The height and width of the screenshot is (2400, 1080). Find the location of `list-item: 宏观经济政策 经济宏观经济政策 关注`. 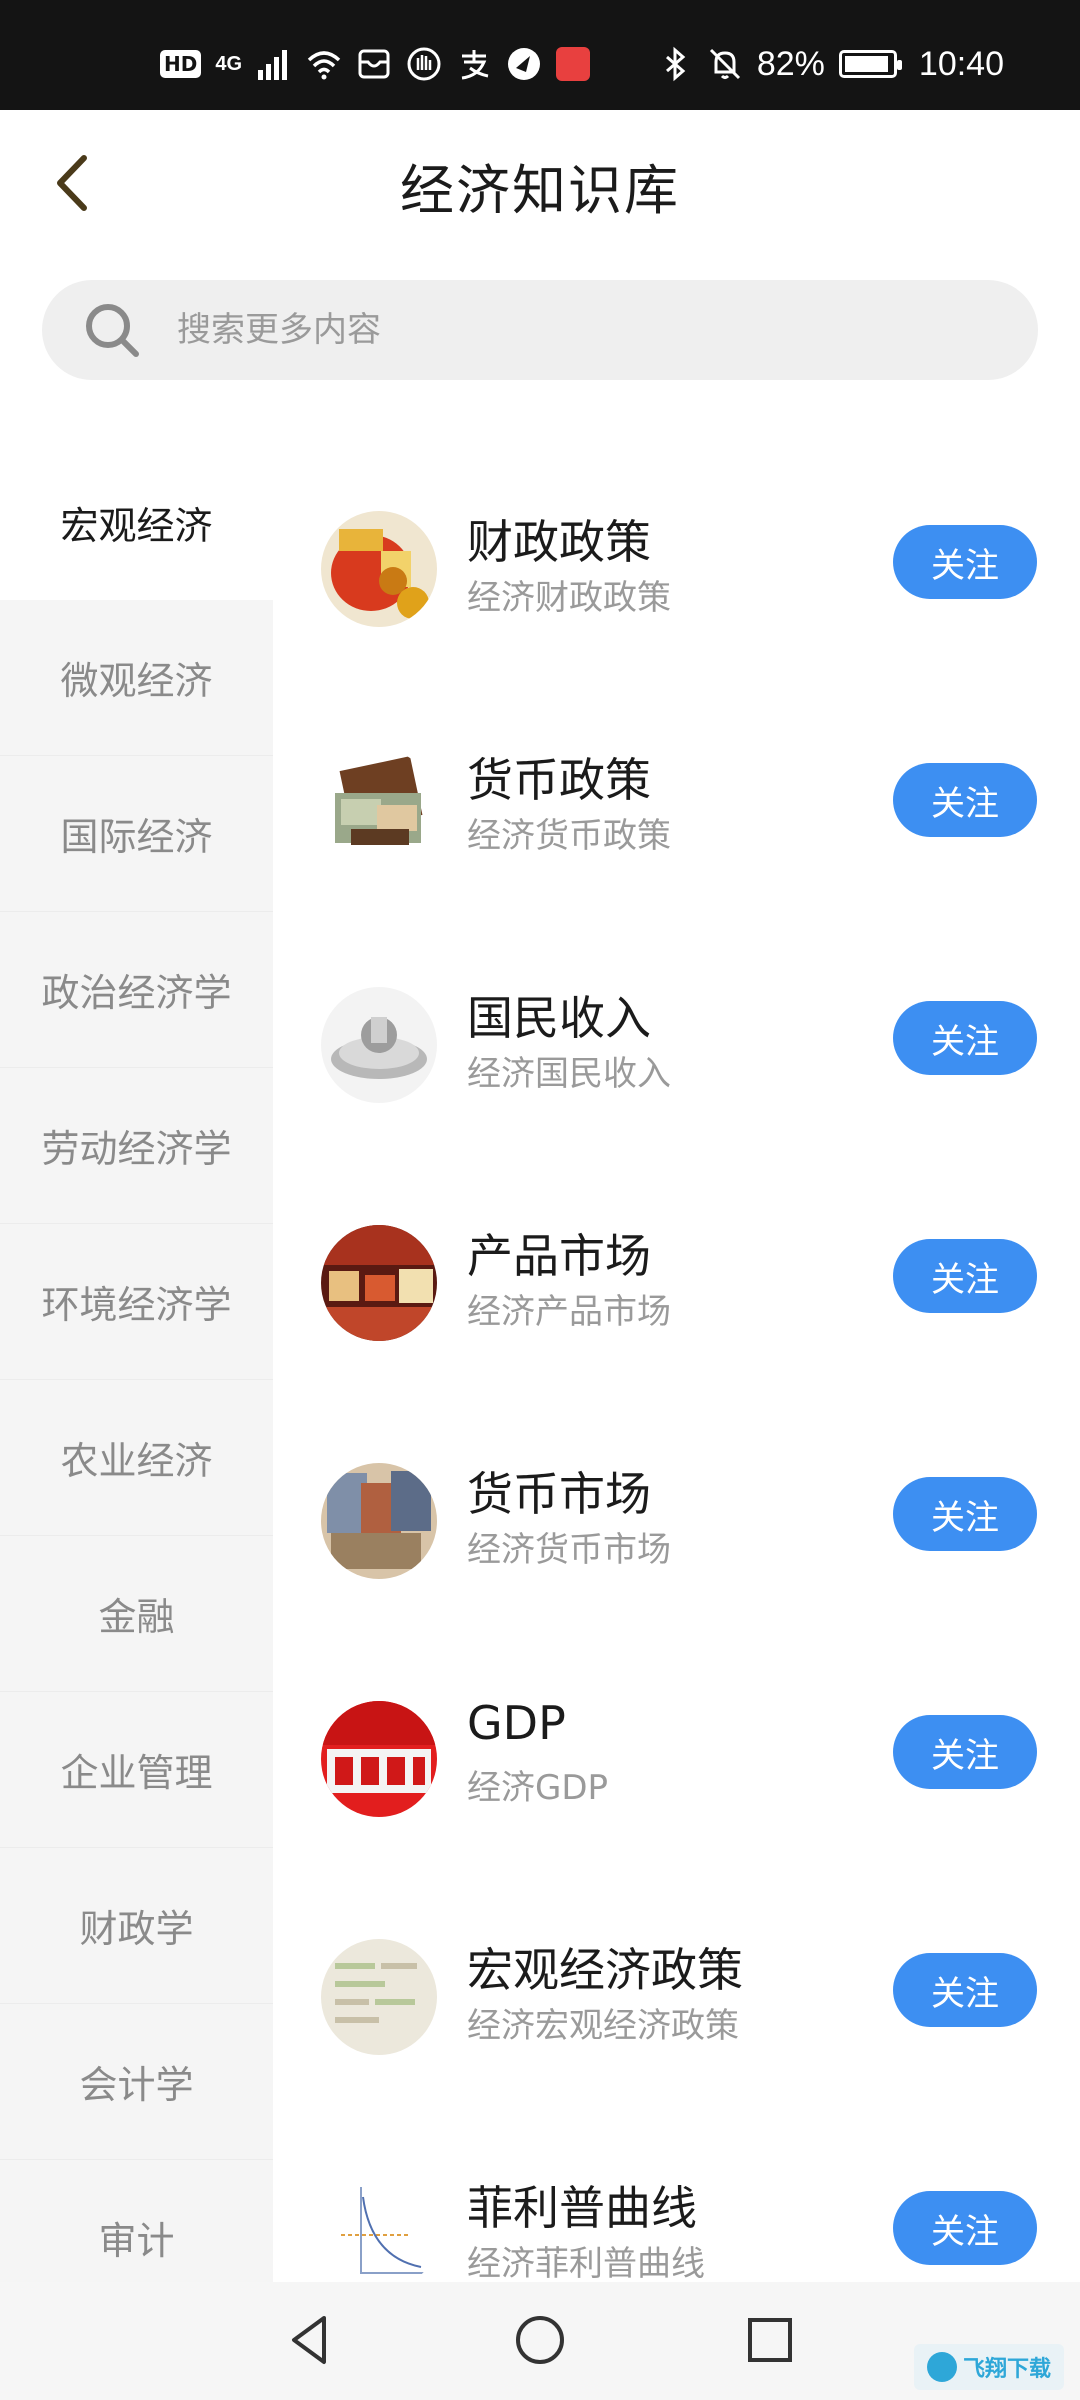

list-item: 宏观经济政策 经济宏观经济政策 关注 is located at coordinates (676, 1991).